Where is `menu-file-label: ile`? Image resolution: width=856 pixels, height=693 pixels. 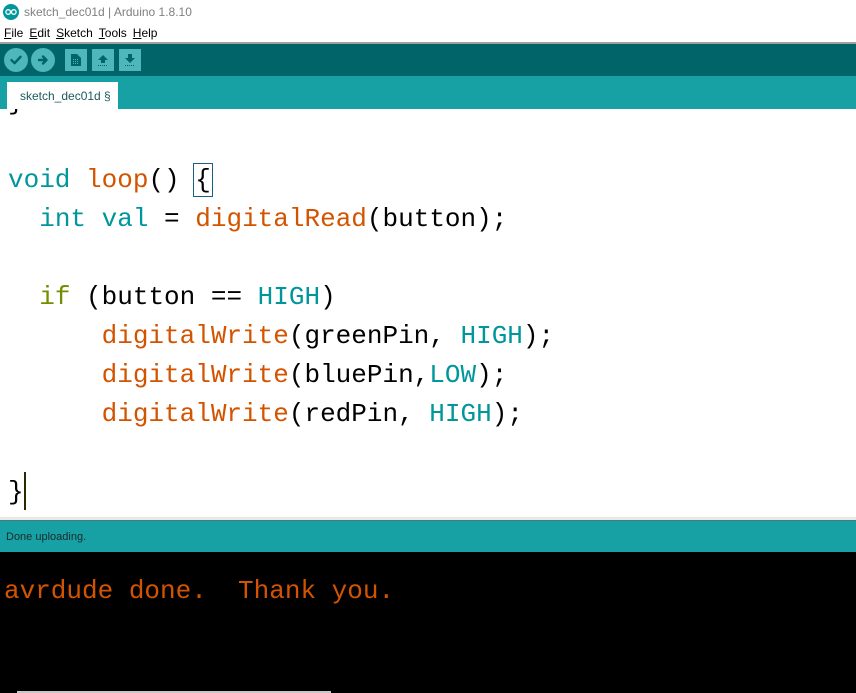 menu-file-label: ile is located at coordinates (17, 32).